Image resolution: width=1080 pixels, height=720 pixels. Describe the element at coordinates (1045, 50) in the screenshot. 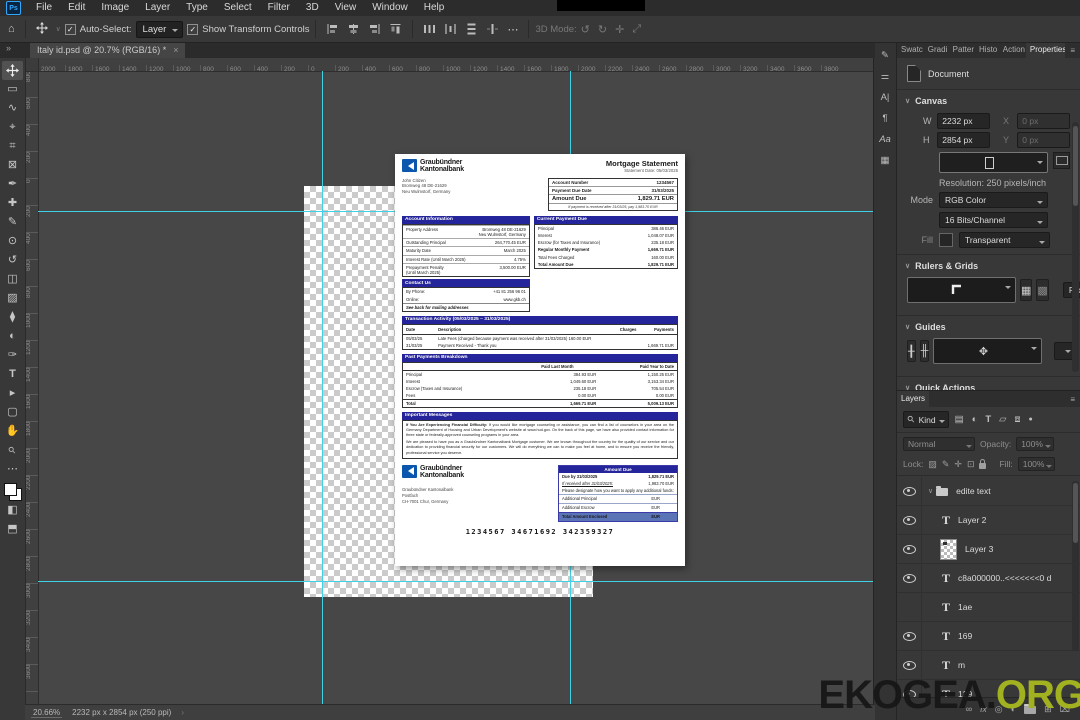

I see `tab-properties: Properties` at that location.